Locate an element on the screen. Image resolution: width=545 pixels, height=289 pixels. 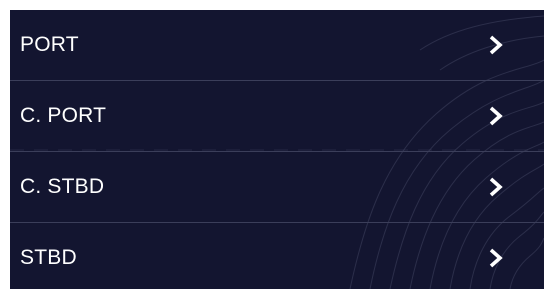
menu-item-label: PORT is located at coordinates (49, 44).